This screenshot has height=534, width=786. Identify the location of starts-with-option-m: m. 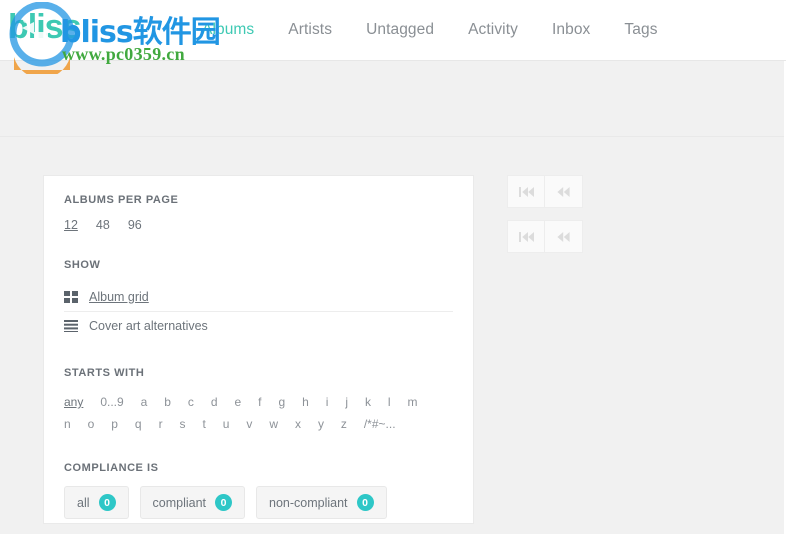
(413, 402).